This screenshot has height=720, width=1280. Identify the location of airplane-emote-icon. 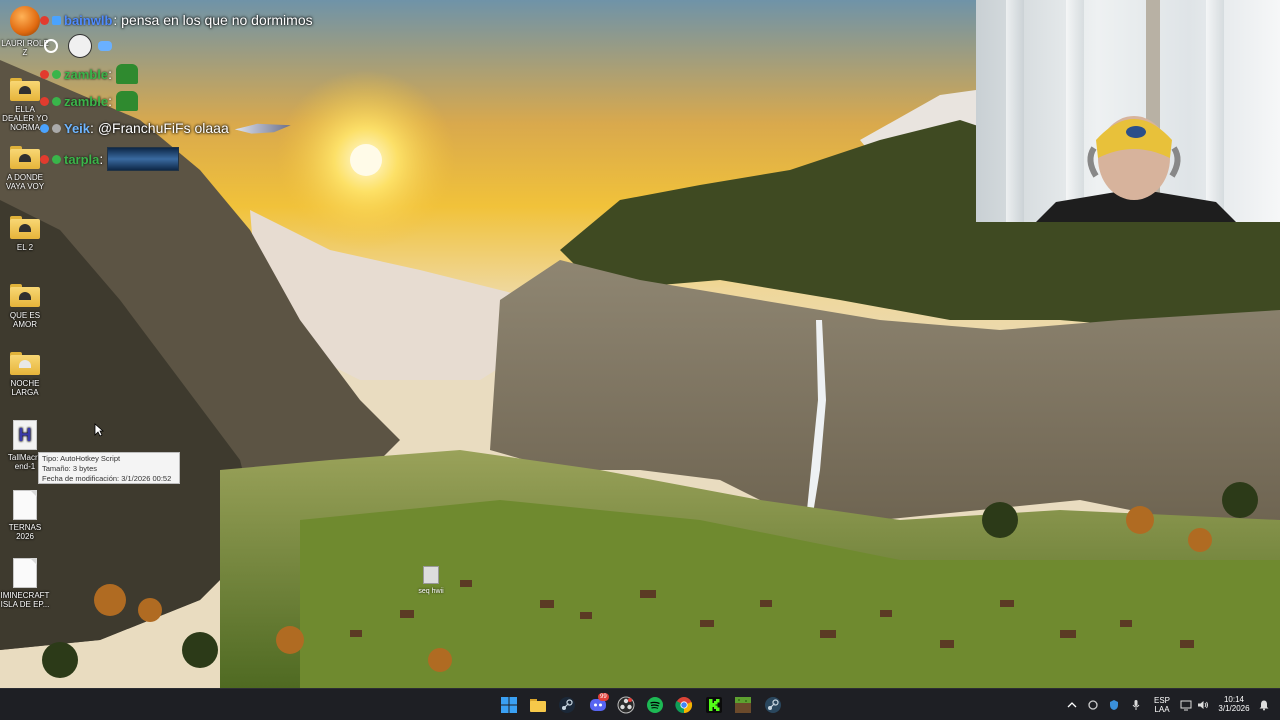
(262, 128).